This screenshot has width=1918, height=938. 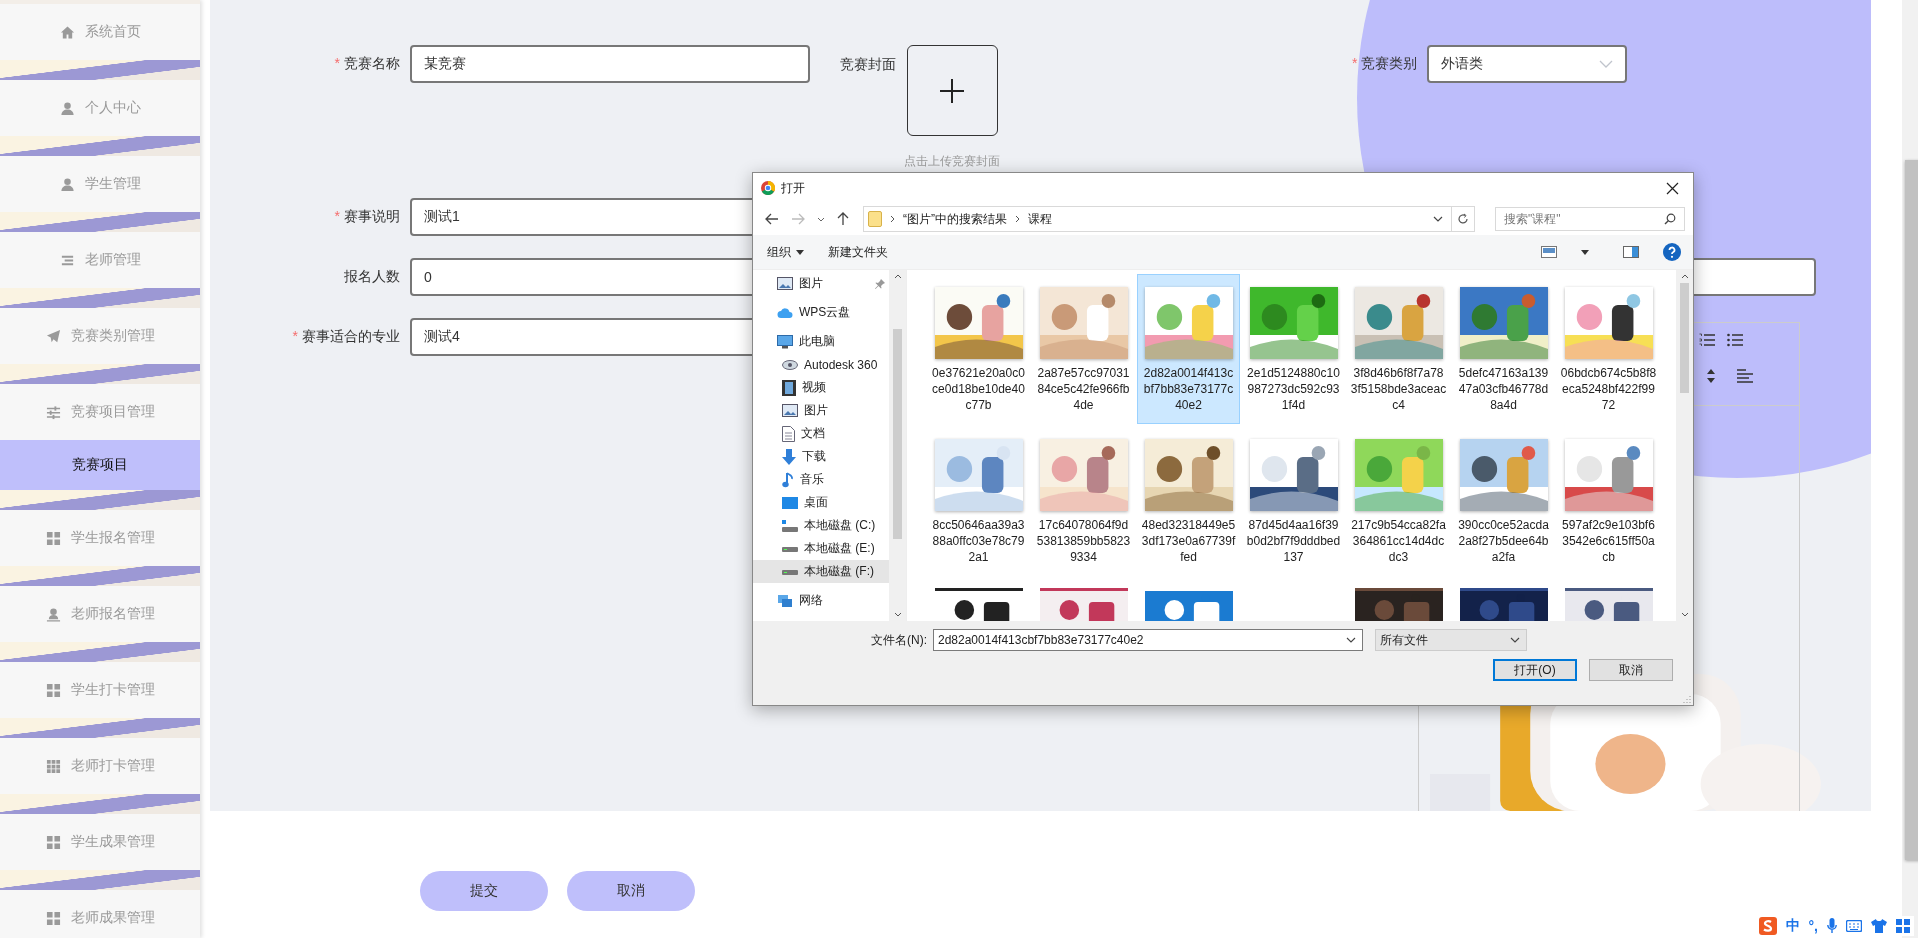 What do you see at coordinates (821, 433) in the screenshot?
I see `folder-tree-item: 文档` at bounding box center [821, 433].